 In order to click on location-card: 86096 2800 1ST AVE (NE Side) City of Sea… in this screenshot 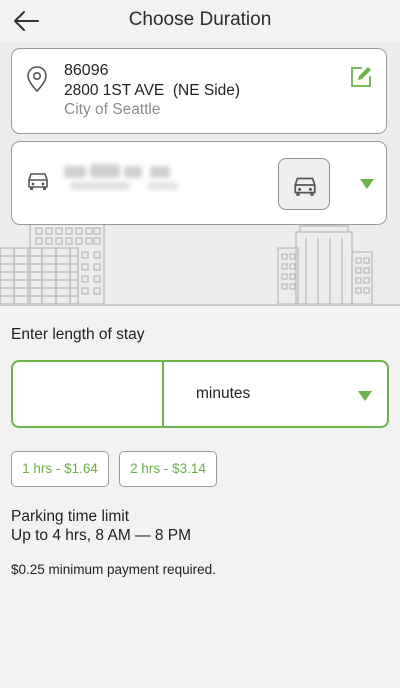, I will do `click(199, 91)`.